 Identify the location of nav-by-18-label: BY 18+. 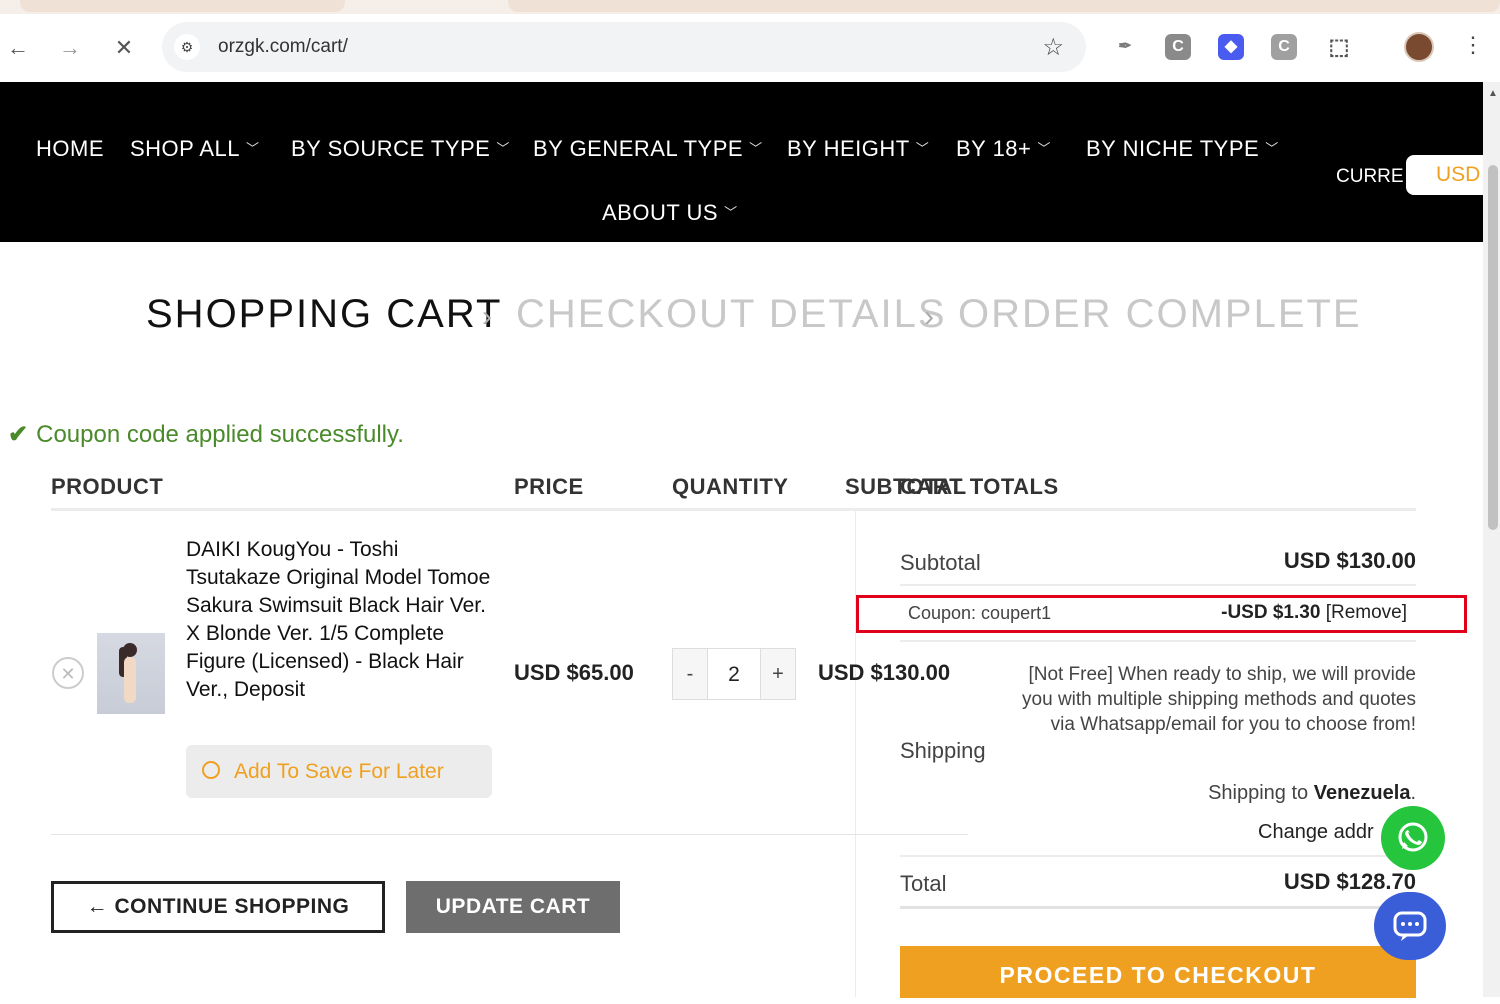
(994, 148).